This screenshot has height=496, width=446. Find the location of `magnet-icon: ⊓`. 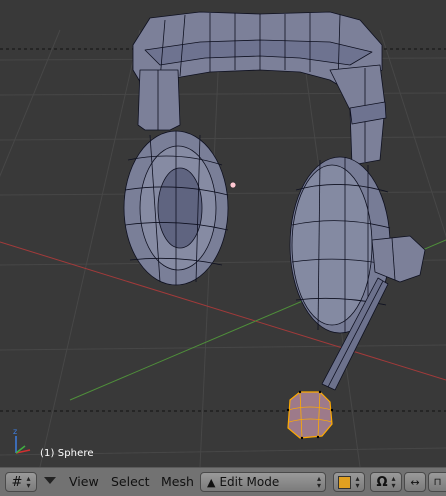

magnet-icon: ⊓ is located at coordinates (437, 482).